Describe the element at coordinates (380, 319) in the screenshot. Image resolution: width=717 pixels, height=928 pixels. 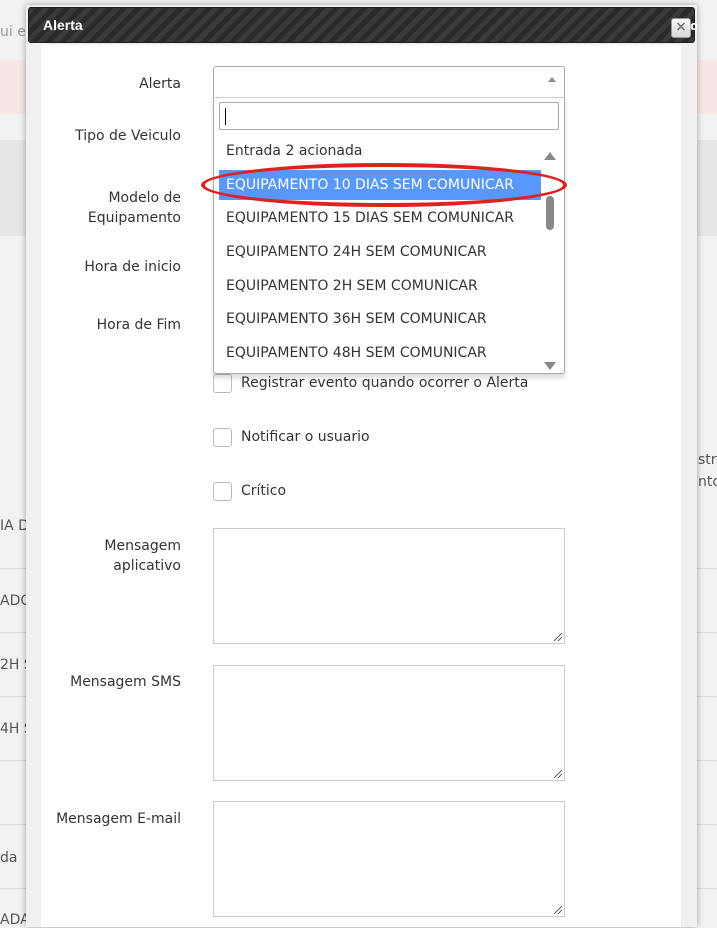
I see `dropdown-option: EQUIPAMENTO 36H SEM COMUNICAR` at that location.